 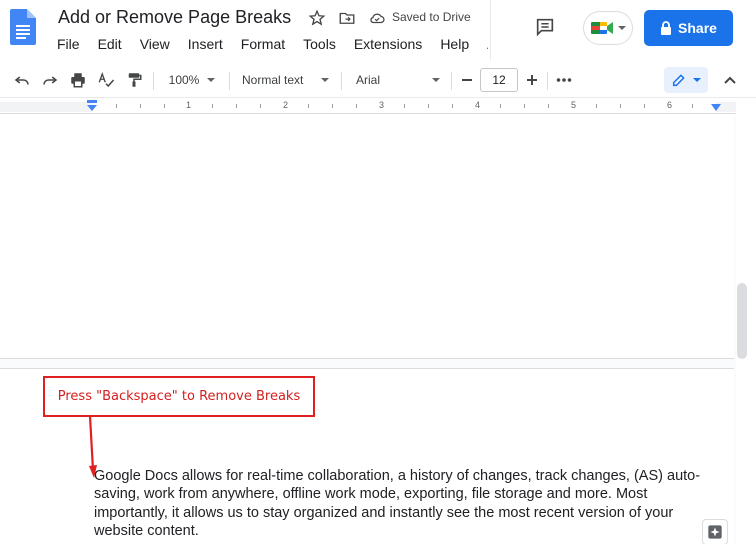 What do you see at coordinates (697, 80) in the screenshot?
I see `mode-chevron-down-icon` at bounding box center [697, 80].